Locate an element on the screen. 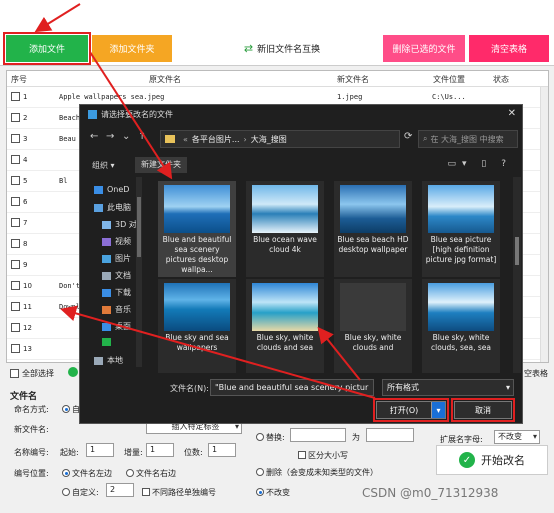 Image resolution: width=554 pixels, height=513 pixels. ext-case-select: 不改变 is located at coordinates (517, 437).